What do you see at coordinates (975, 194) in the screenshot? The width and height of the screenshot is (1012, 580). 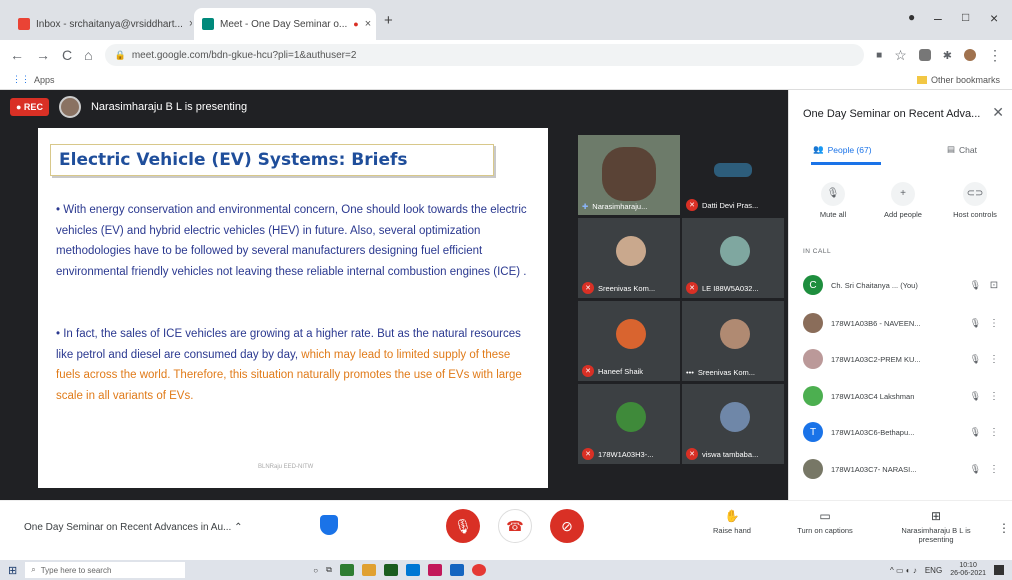 I see `host-controls-icon: ⊂⊃` at bounding box center [975, 194].